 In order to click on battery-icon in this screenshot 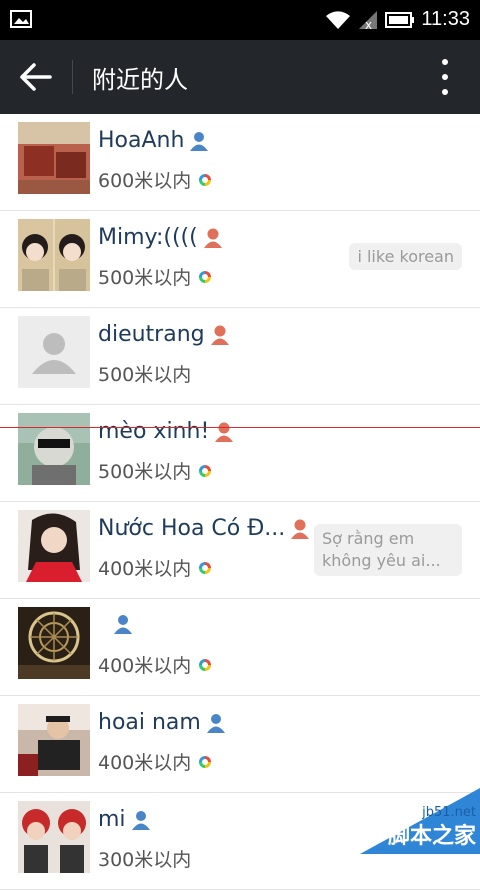, I will do `click(400, 19)`.